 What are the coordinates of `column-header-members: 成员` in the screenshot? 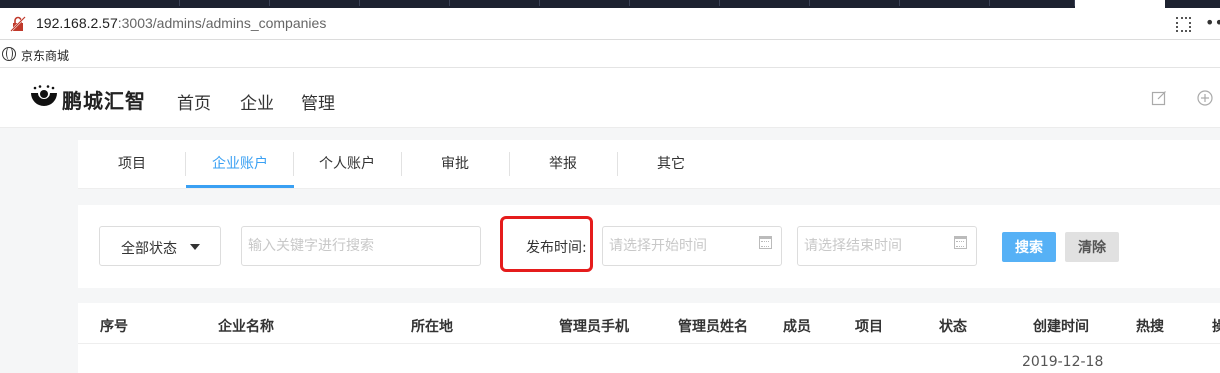 It's located at (797, 327).